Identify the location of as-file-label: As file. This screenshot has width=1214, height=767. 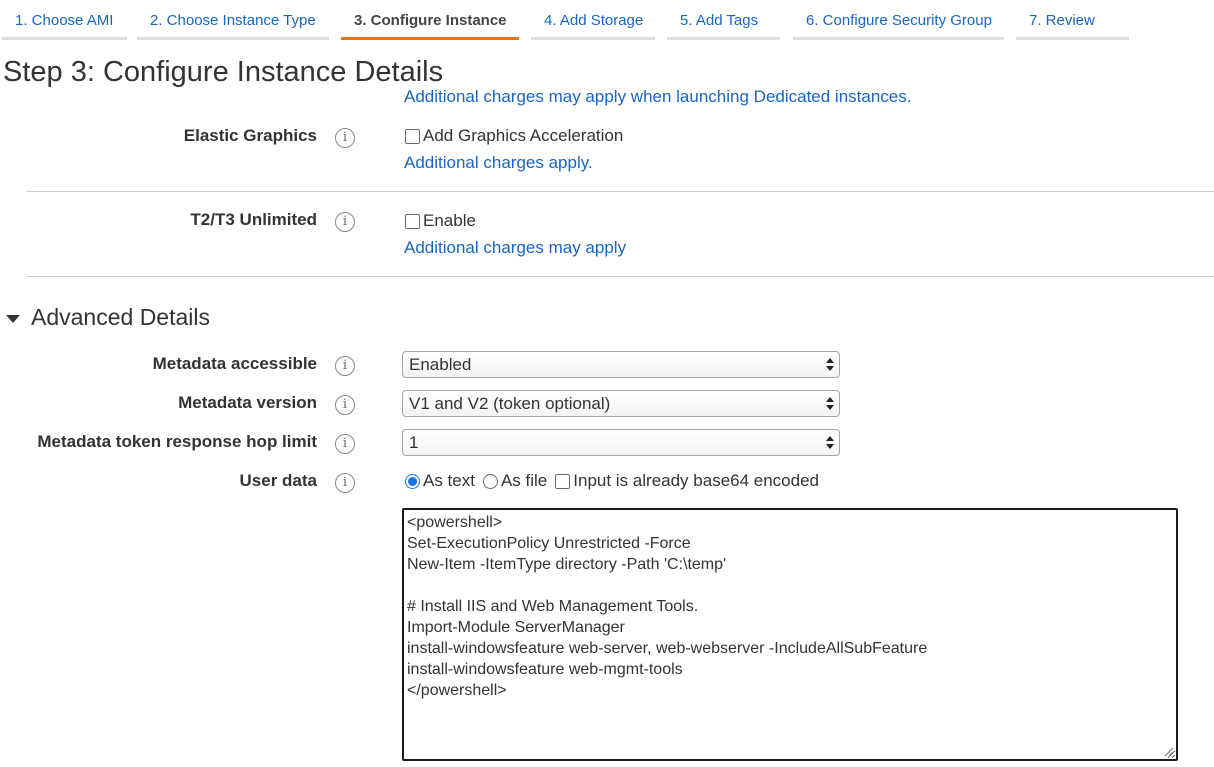
(524, 481).